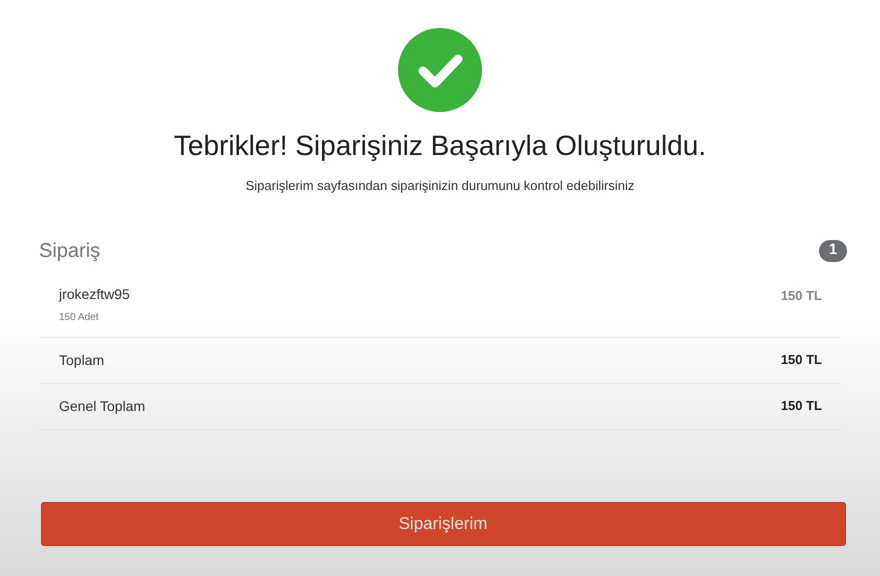 This screenshot has height=576, width=880. I want to click on item-name: jrokezftw95, so click(94, 294).